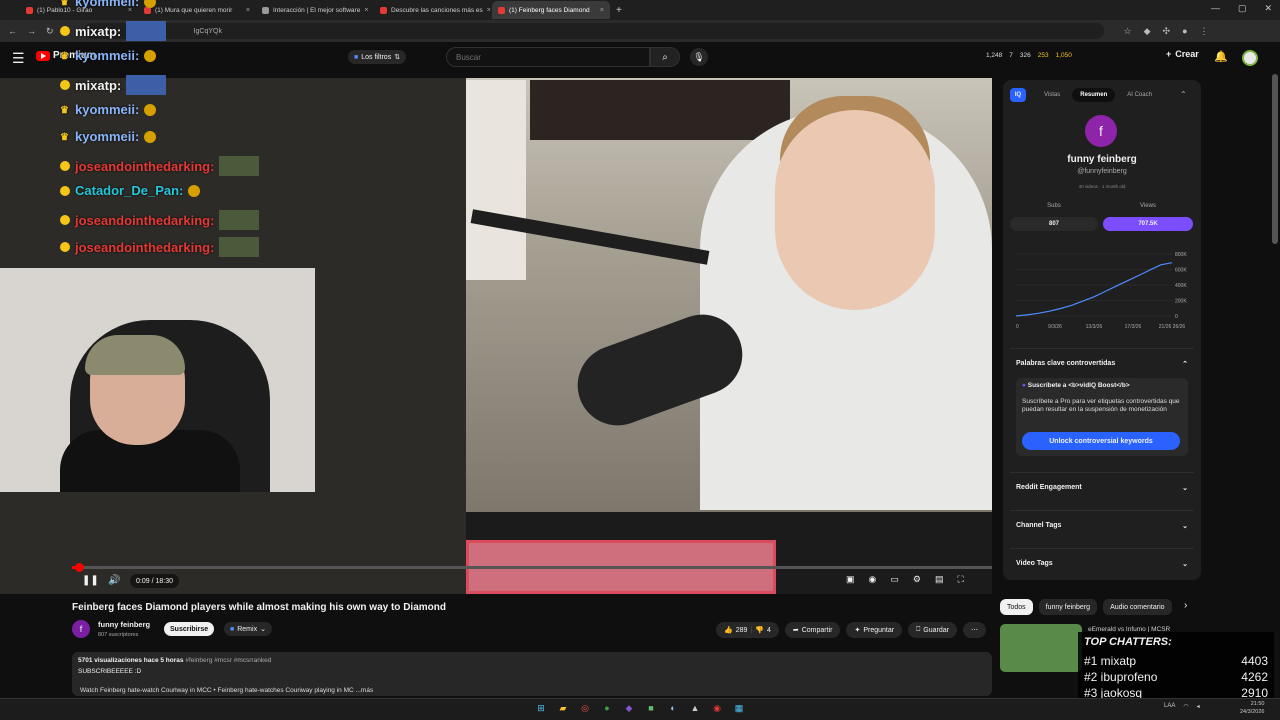  Describe the element at coordinates (585, 708) in the screenshot. I see `chrome-icon: ◎` at that location.